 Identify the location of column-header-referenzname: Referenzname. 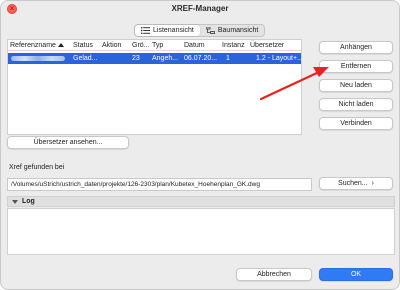
(37, 45).